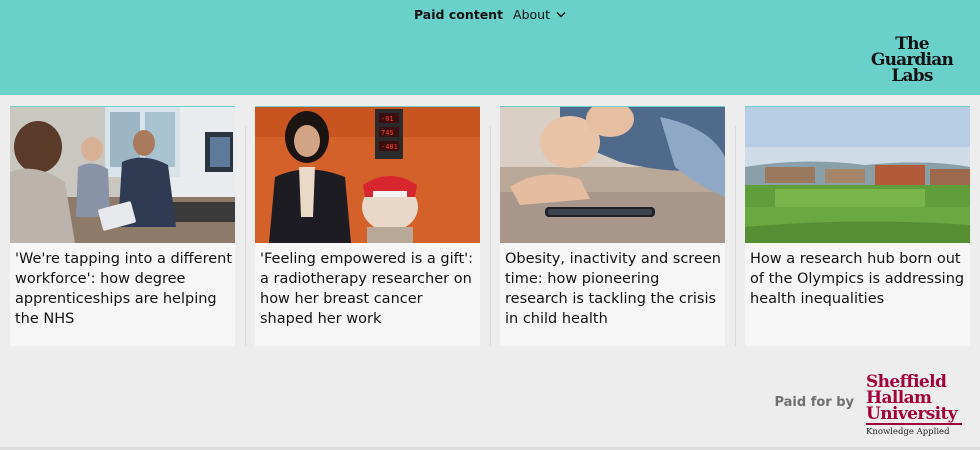  What do you see at coordinates (912, 76) in the screenshot?
I see `logo-line-3: Labs` at bounding box center [912, 76].